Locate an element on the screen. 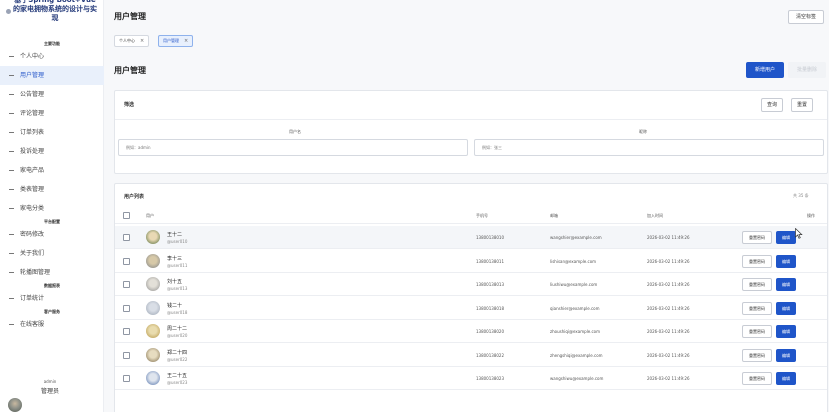  sidebar-item-label: 轮播图管理 is located at coordinates (35, 272).